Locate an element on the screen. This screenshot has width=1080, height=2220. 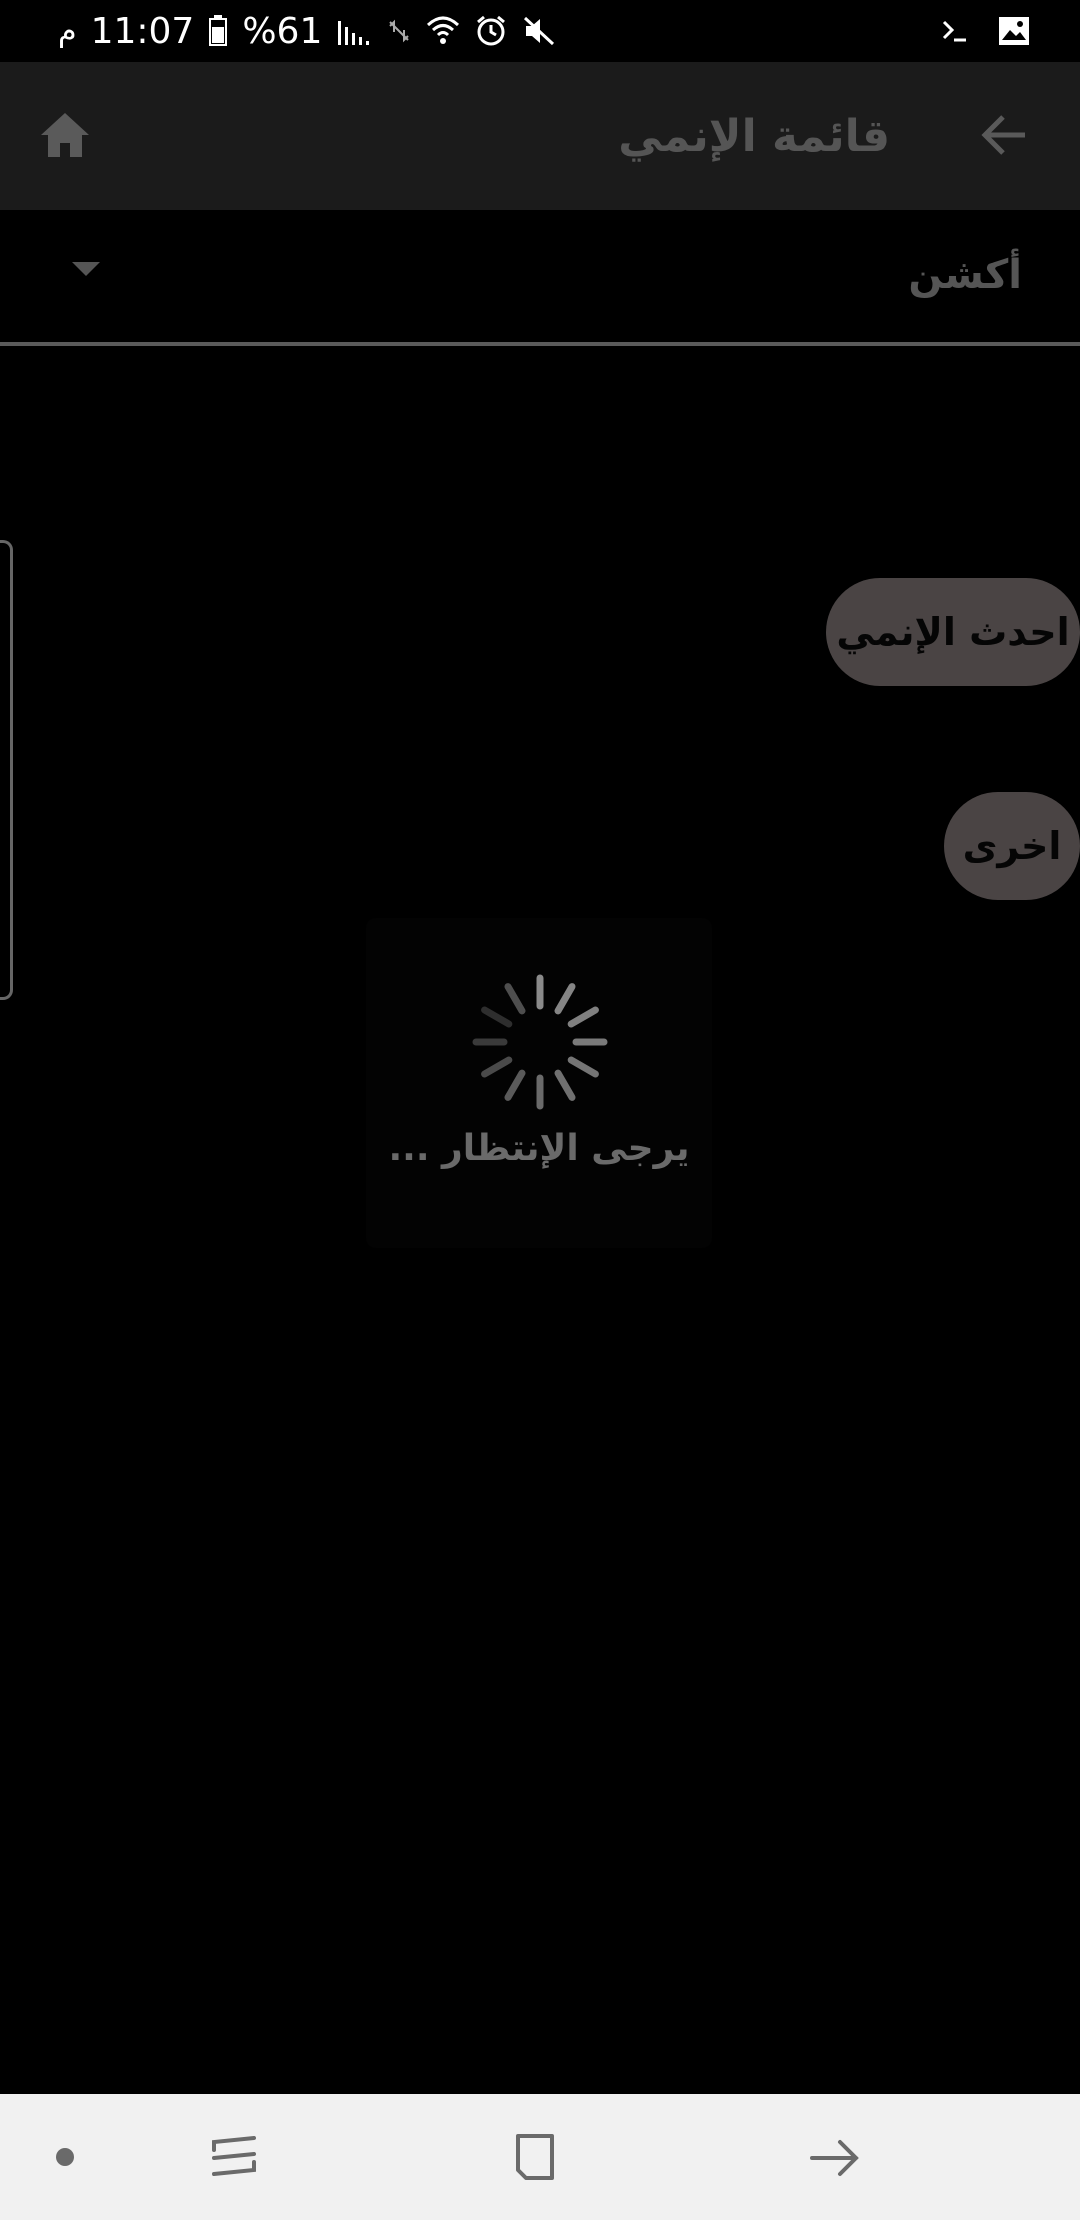
status-bar: م 11:07 %61 is located at coordinates (540, 31).